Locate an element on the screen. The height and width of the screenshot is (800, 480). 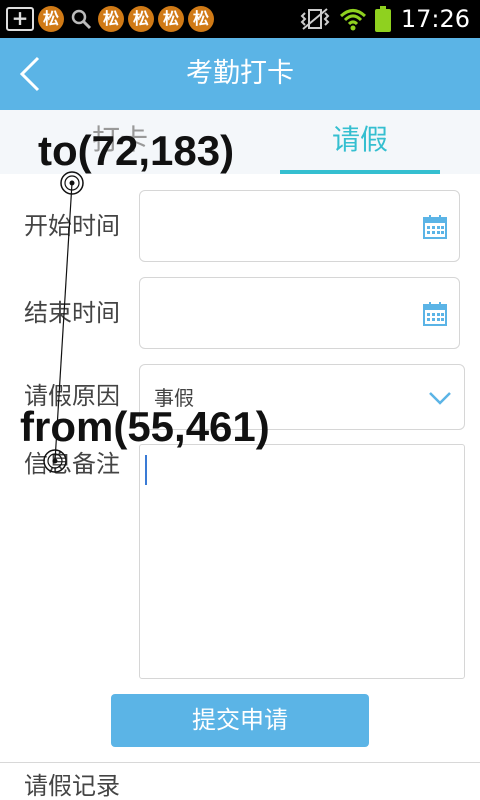
clock: 17:26 is located at coordinates (435, 19).